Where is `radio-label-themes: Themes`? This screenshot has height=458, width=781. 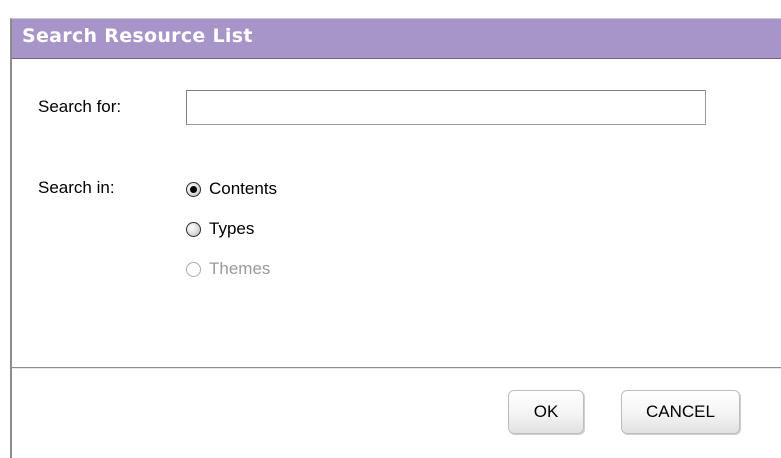 radio-label-themes: Themes is located at coordinates (240, 268).